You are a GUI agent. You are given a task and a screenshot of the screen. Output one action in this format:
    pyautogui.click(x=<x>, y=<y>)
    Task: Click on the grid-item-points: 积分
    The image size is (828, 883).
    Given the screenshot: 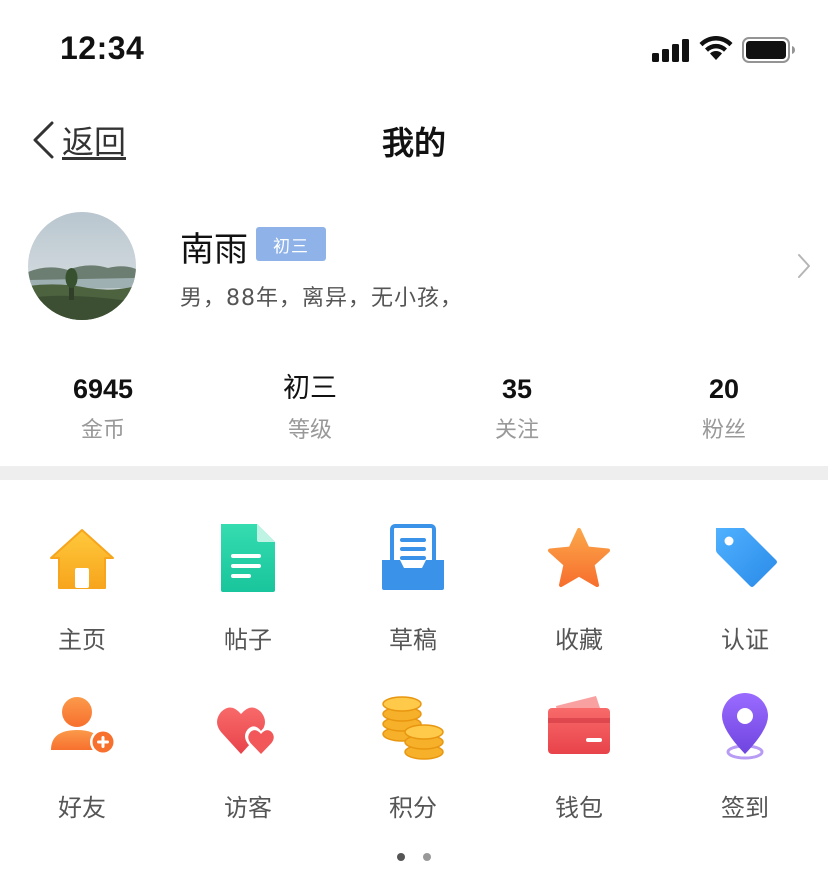 What is the action you would take?
    pyautogui.click(x=413, y=767)
    